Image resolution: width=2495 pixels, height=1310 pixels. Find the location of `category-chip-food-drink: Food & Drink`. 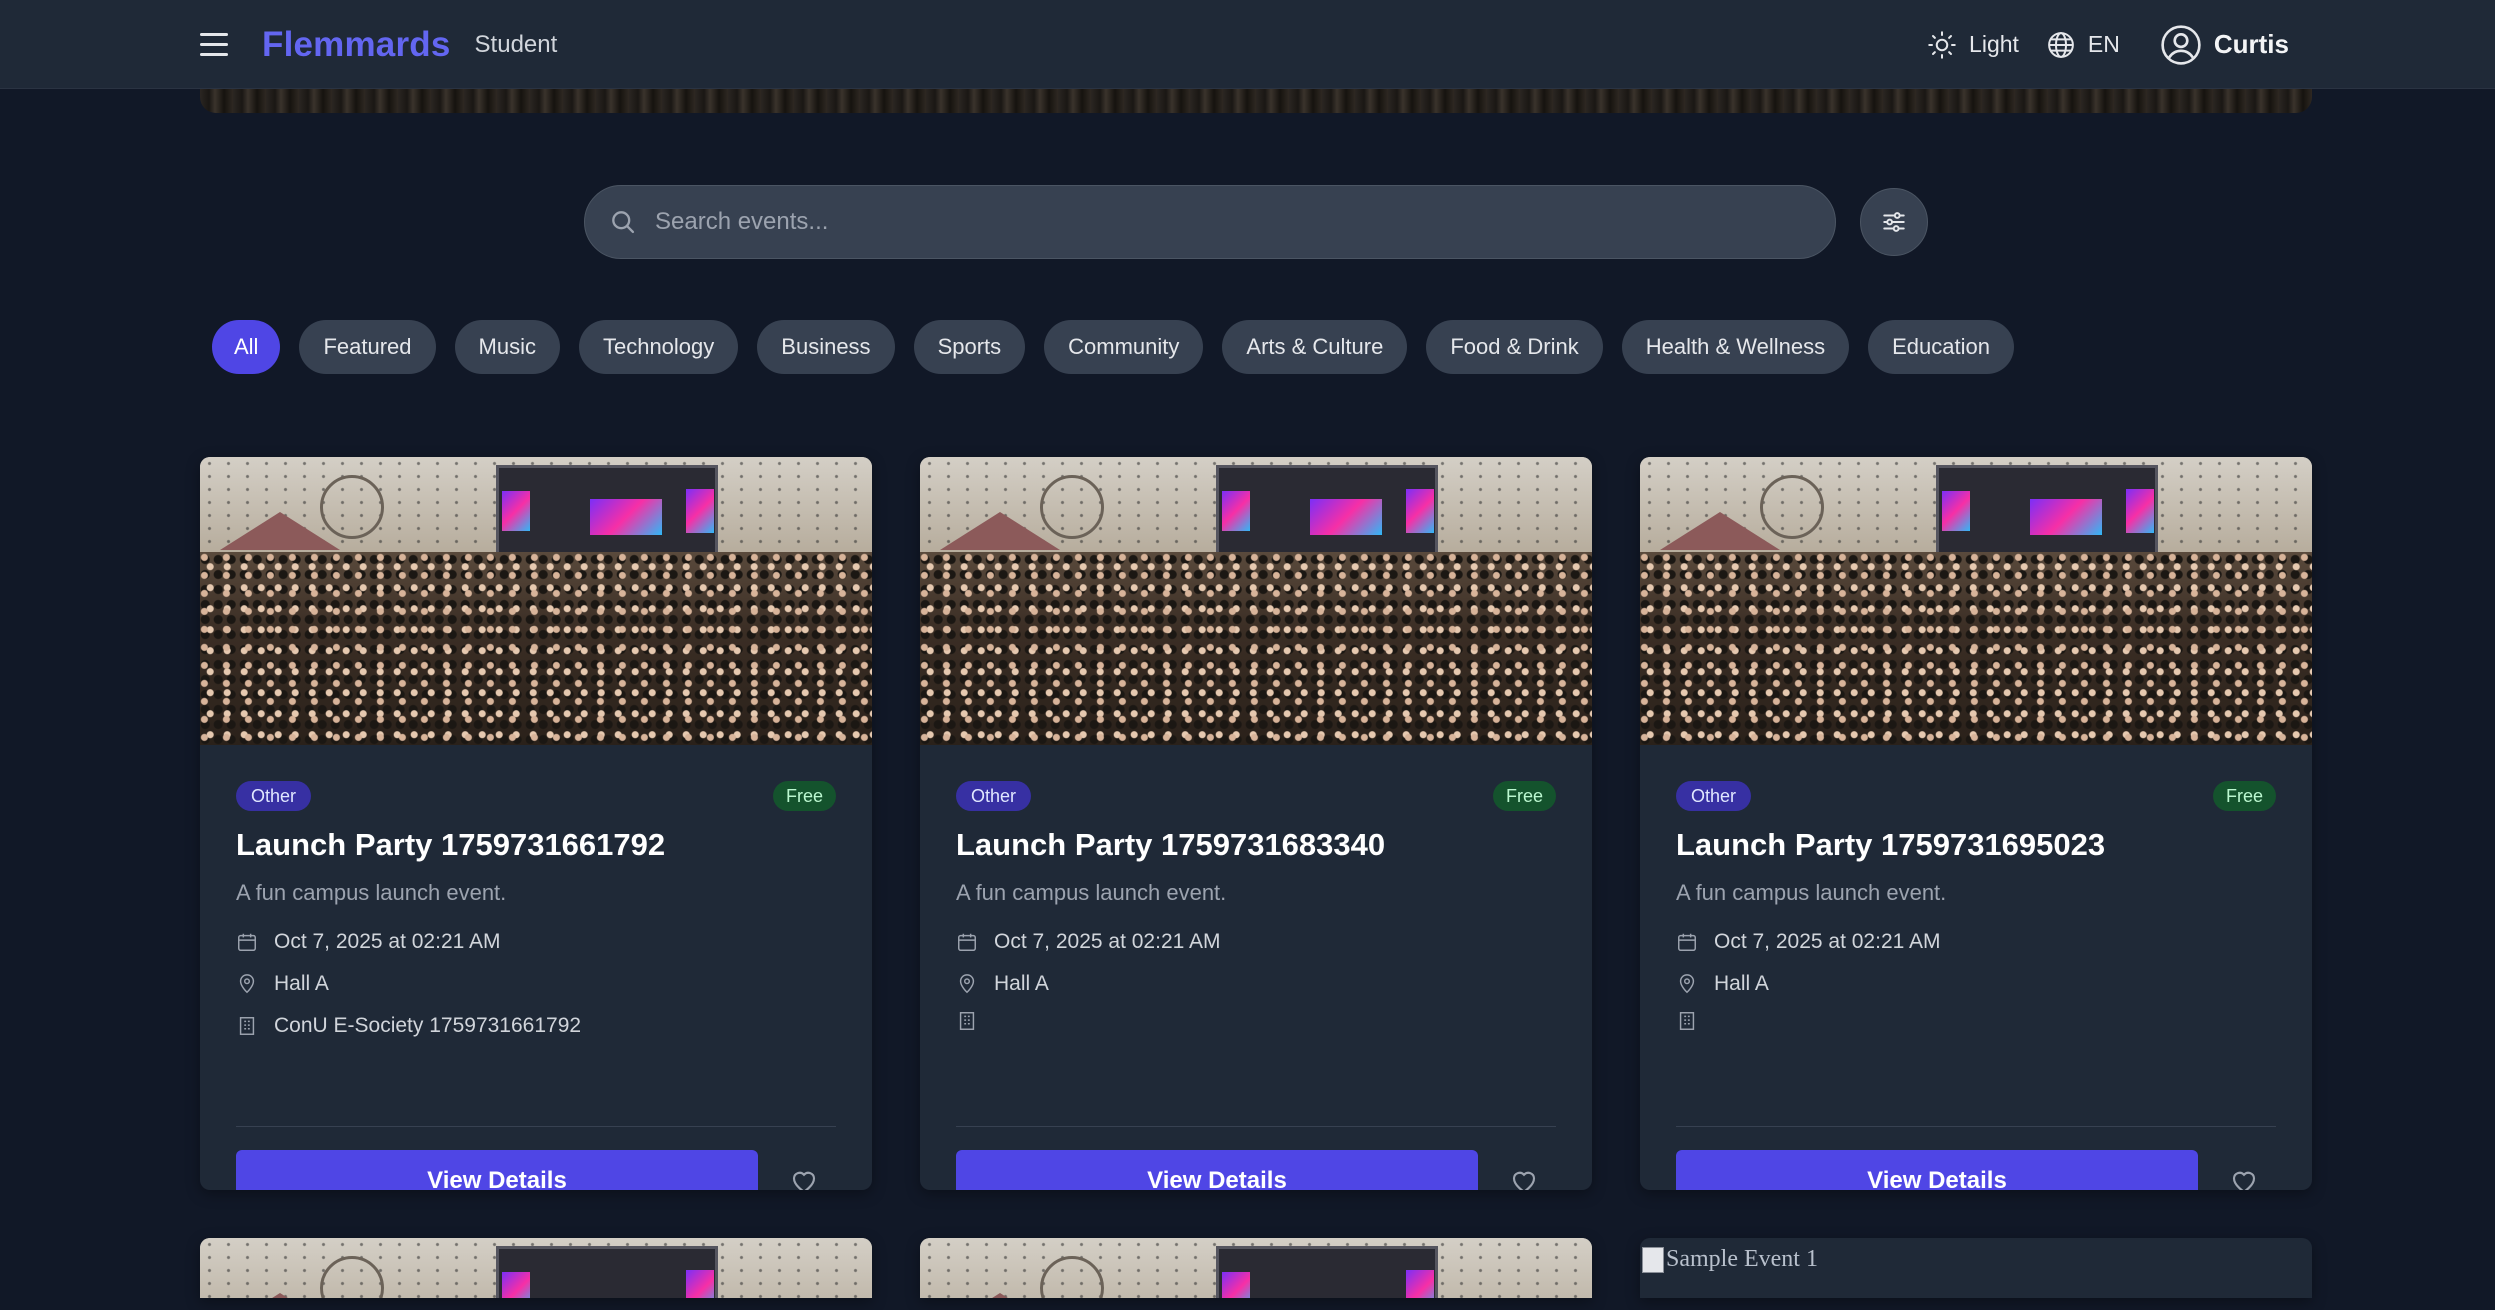

category-chip-food-drink: Food & Drink is located at coordinates (1514, 347).